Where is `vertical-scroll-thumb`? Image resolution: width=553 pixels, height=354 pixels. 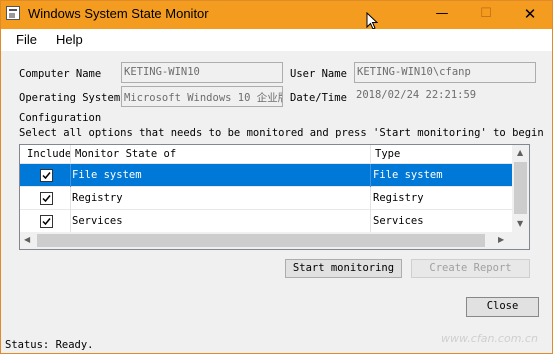 vertical-scroll-thumb is located at coordinates (520, 188).